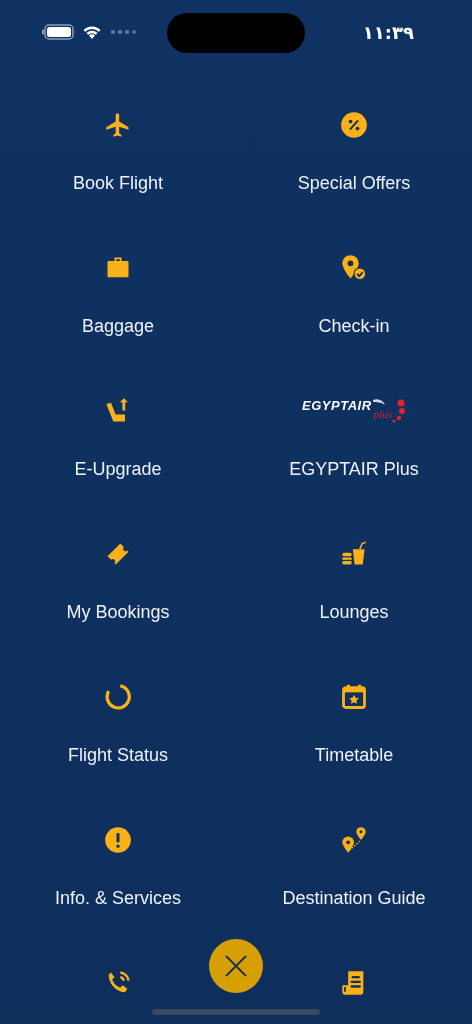 The width and height of the screenshot is (472, 1024). What do you see at coordinates (118, 125) in the screenshot?
I see `airplane-icon` at bounding box center [118, 125].